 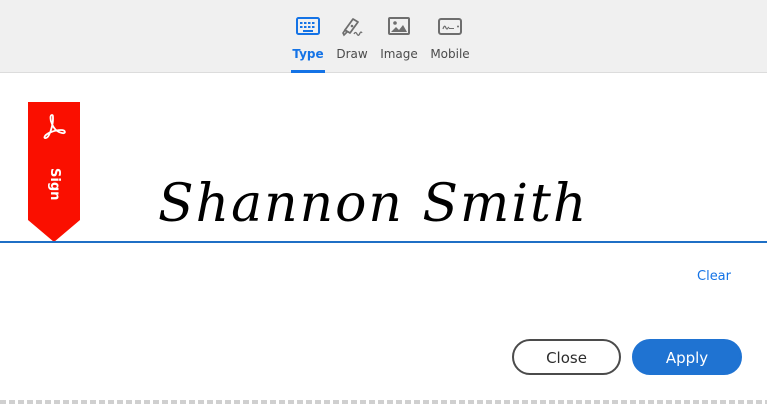 I want to click on tab-mobile: Mobile, so click(x=450, y=36).